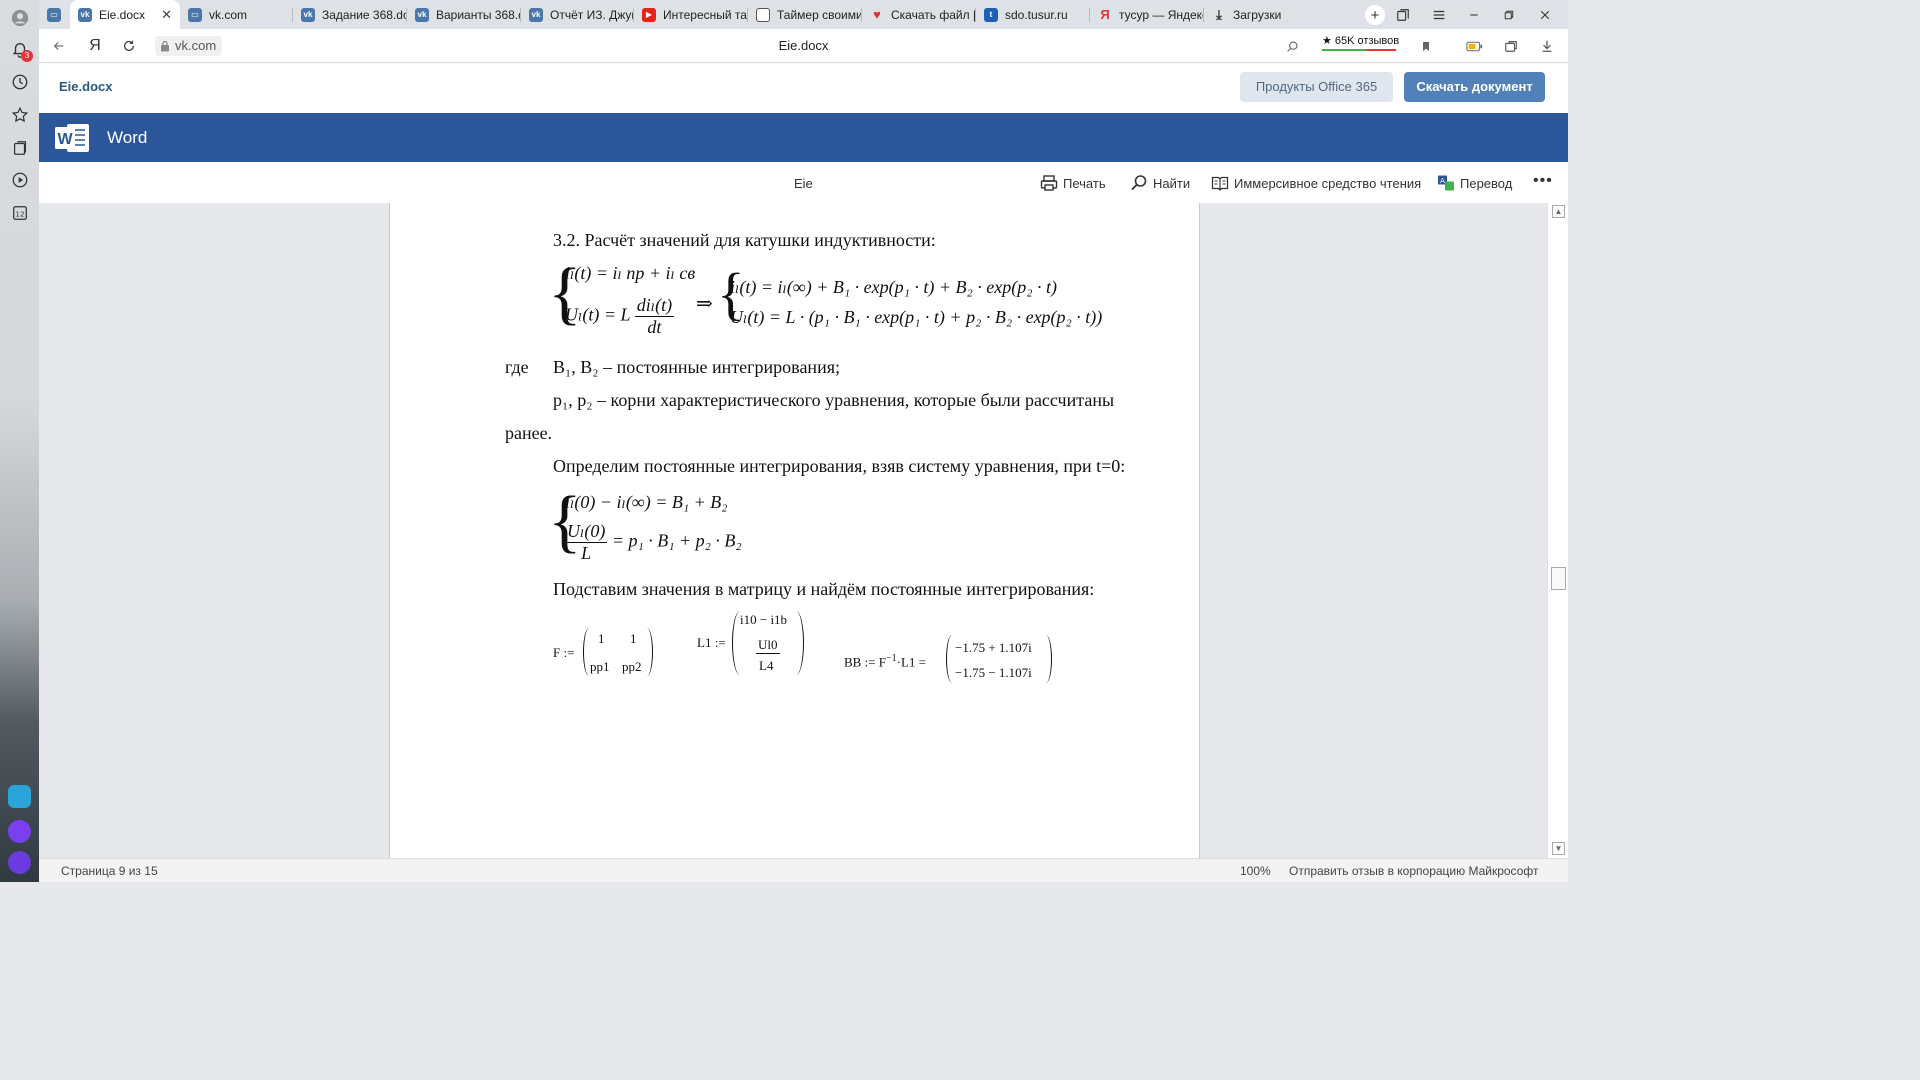  I want to click on alice-assistant-icon, so click(19, 831).